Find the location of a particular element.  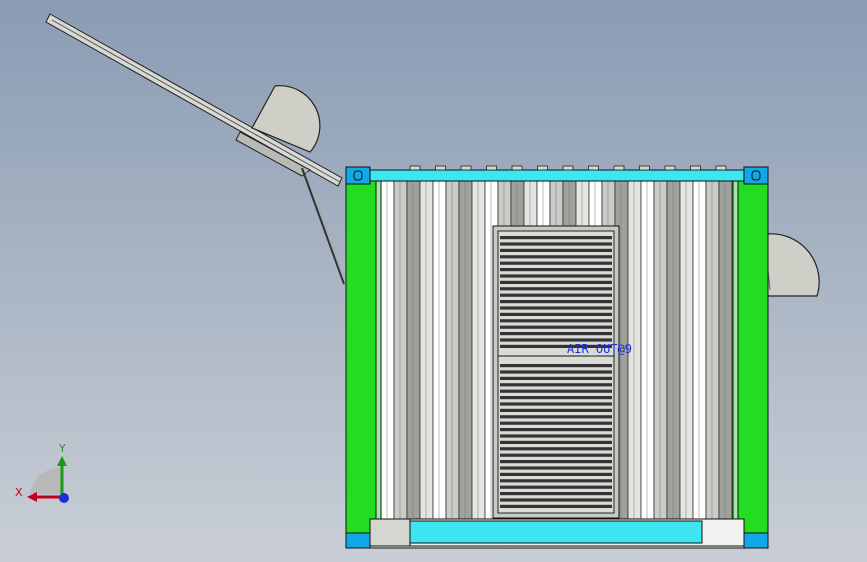

corner-casting-top-right is located at coordinates (756, 175).